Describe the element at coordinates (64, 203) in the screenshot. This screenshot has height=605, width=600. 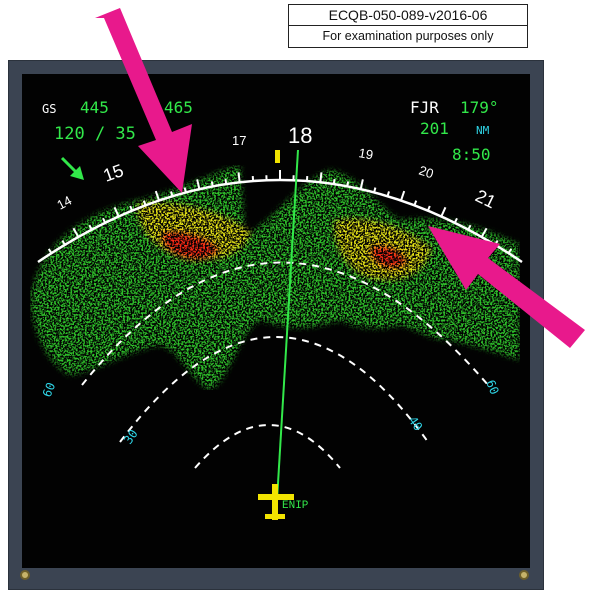
I see `heading-label: 14` at that location.